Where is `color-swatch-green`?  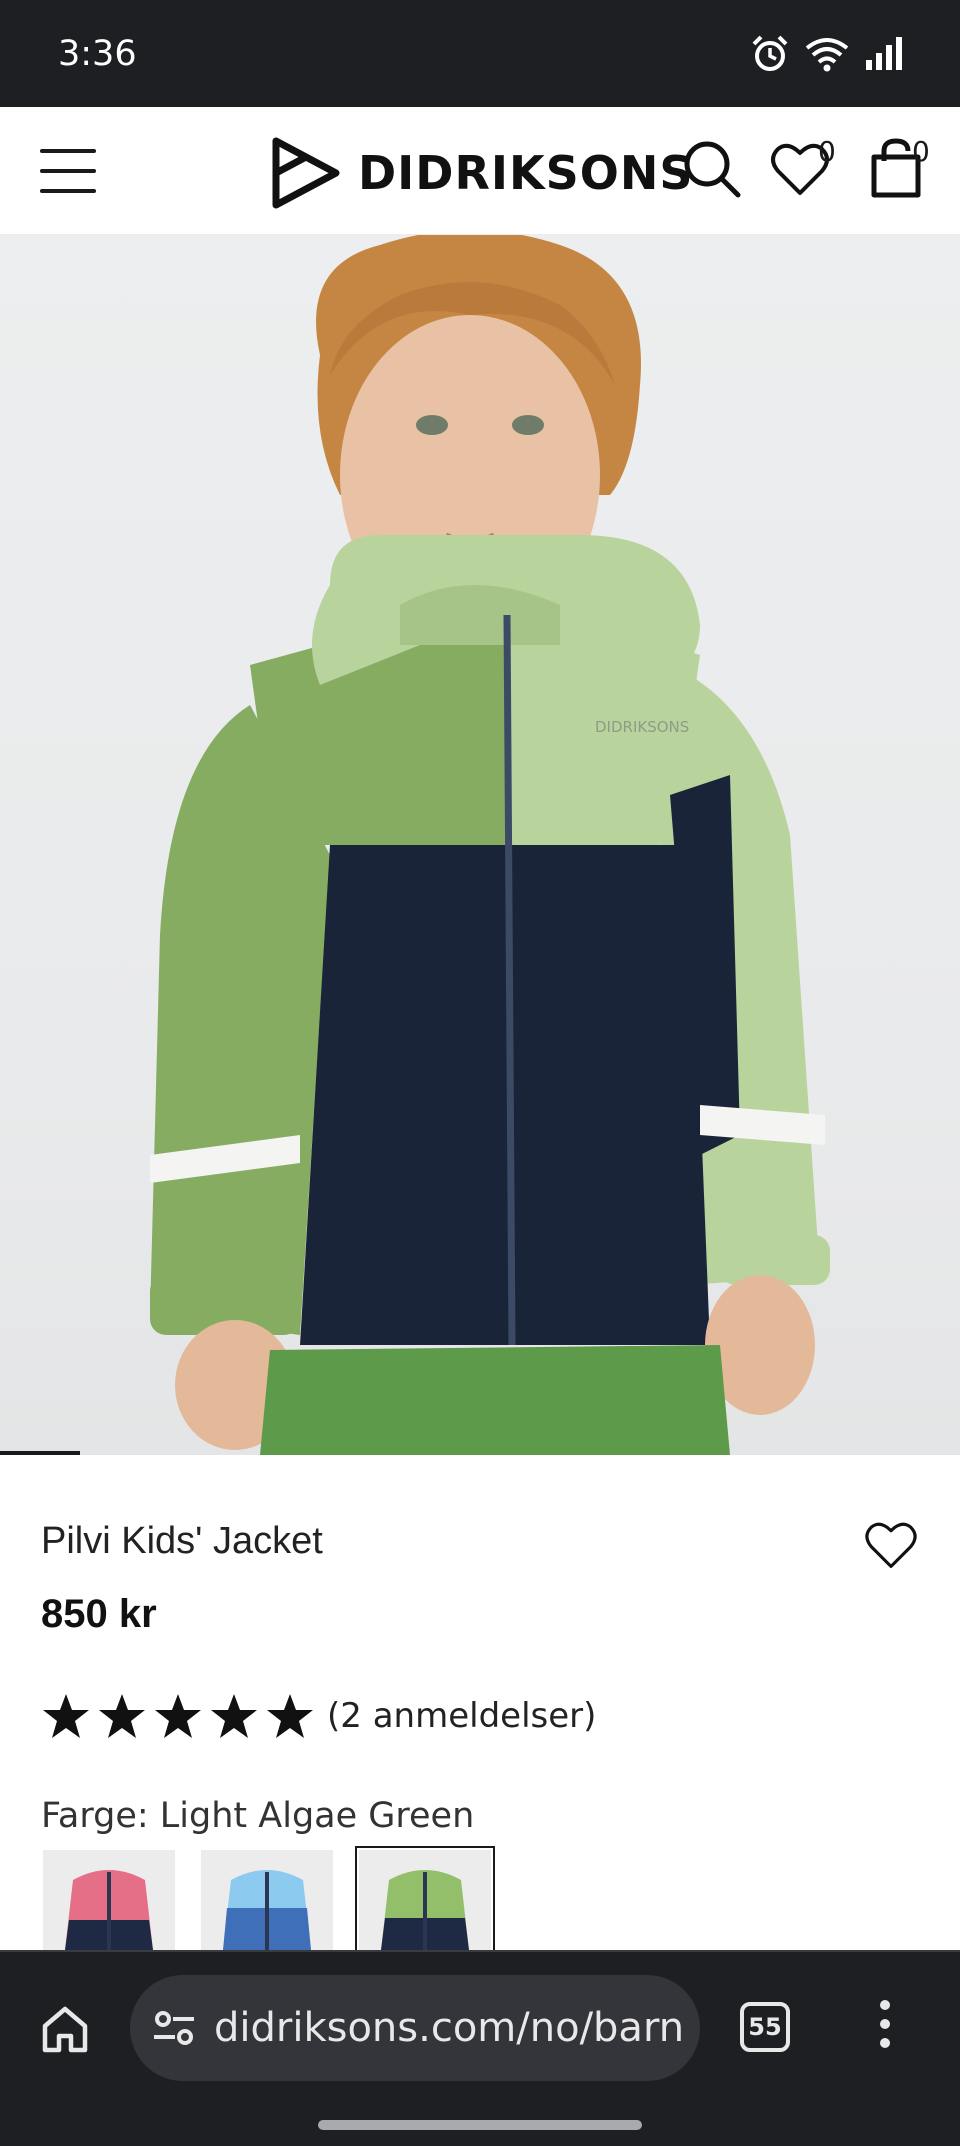
color-swatch-green is located at coordinates (425, 1900).